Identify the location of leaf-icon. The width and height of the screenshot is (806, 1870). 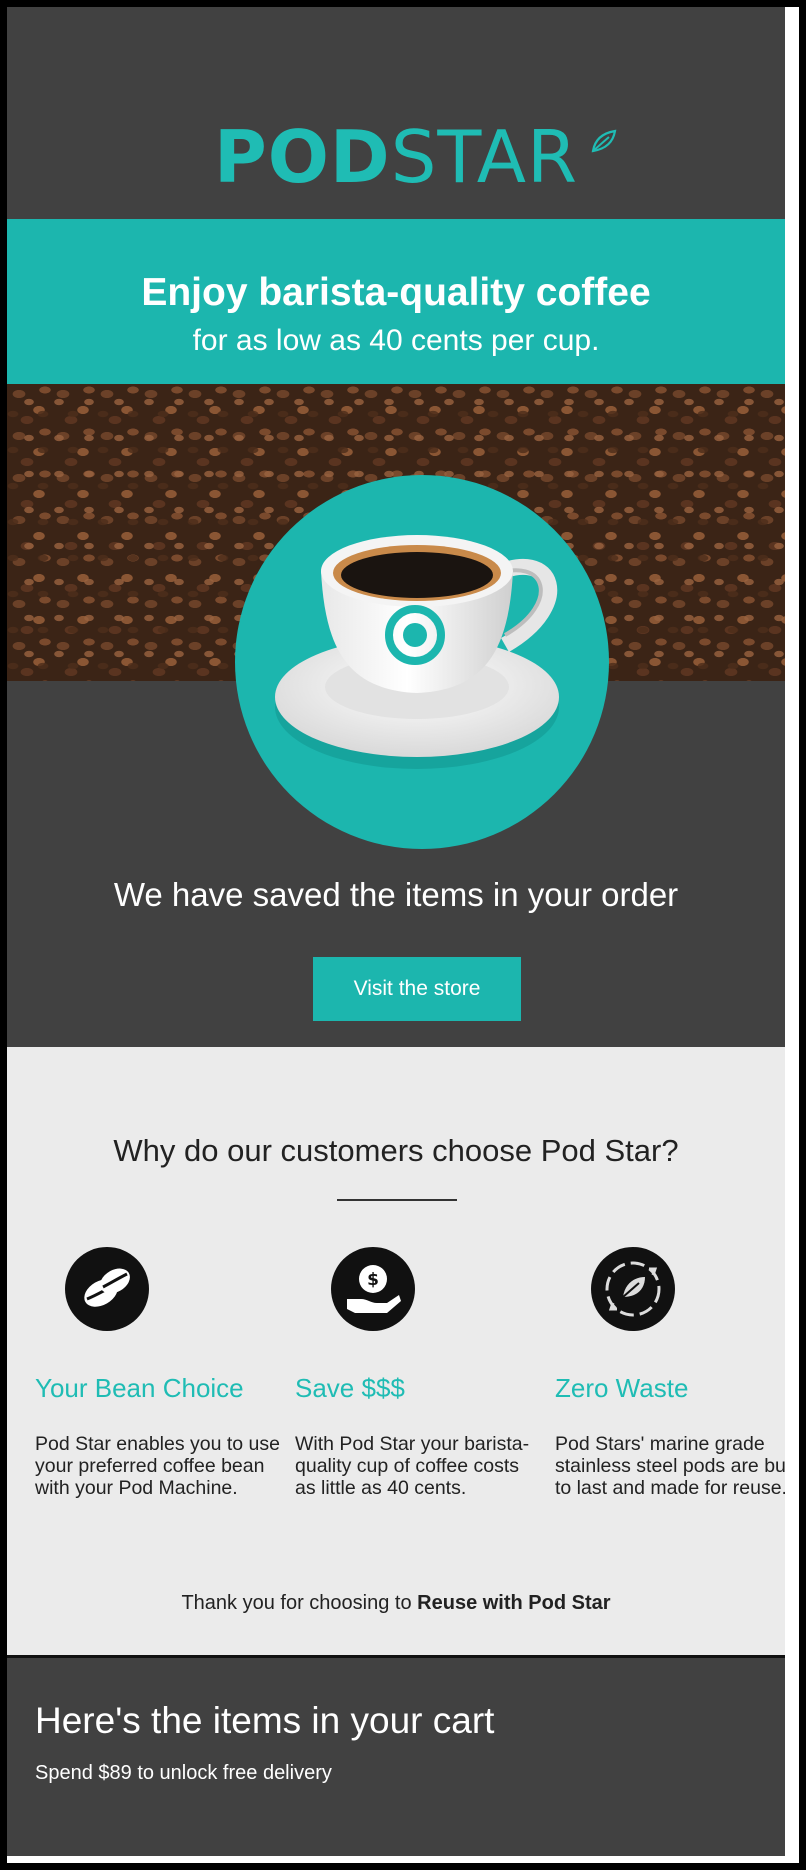
(604, 141).